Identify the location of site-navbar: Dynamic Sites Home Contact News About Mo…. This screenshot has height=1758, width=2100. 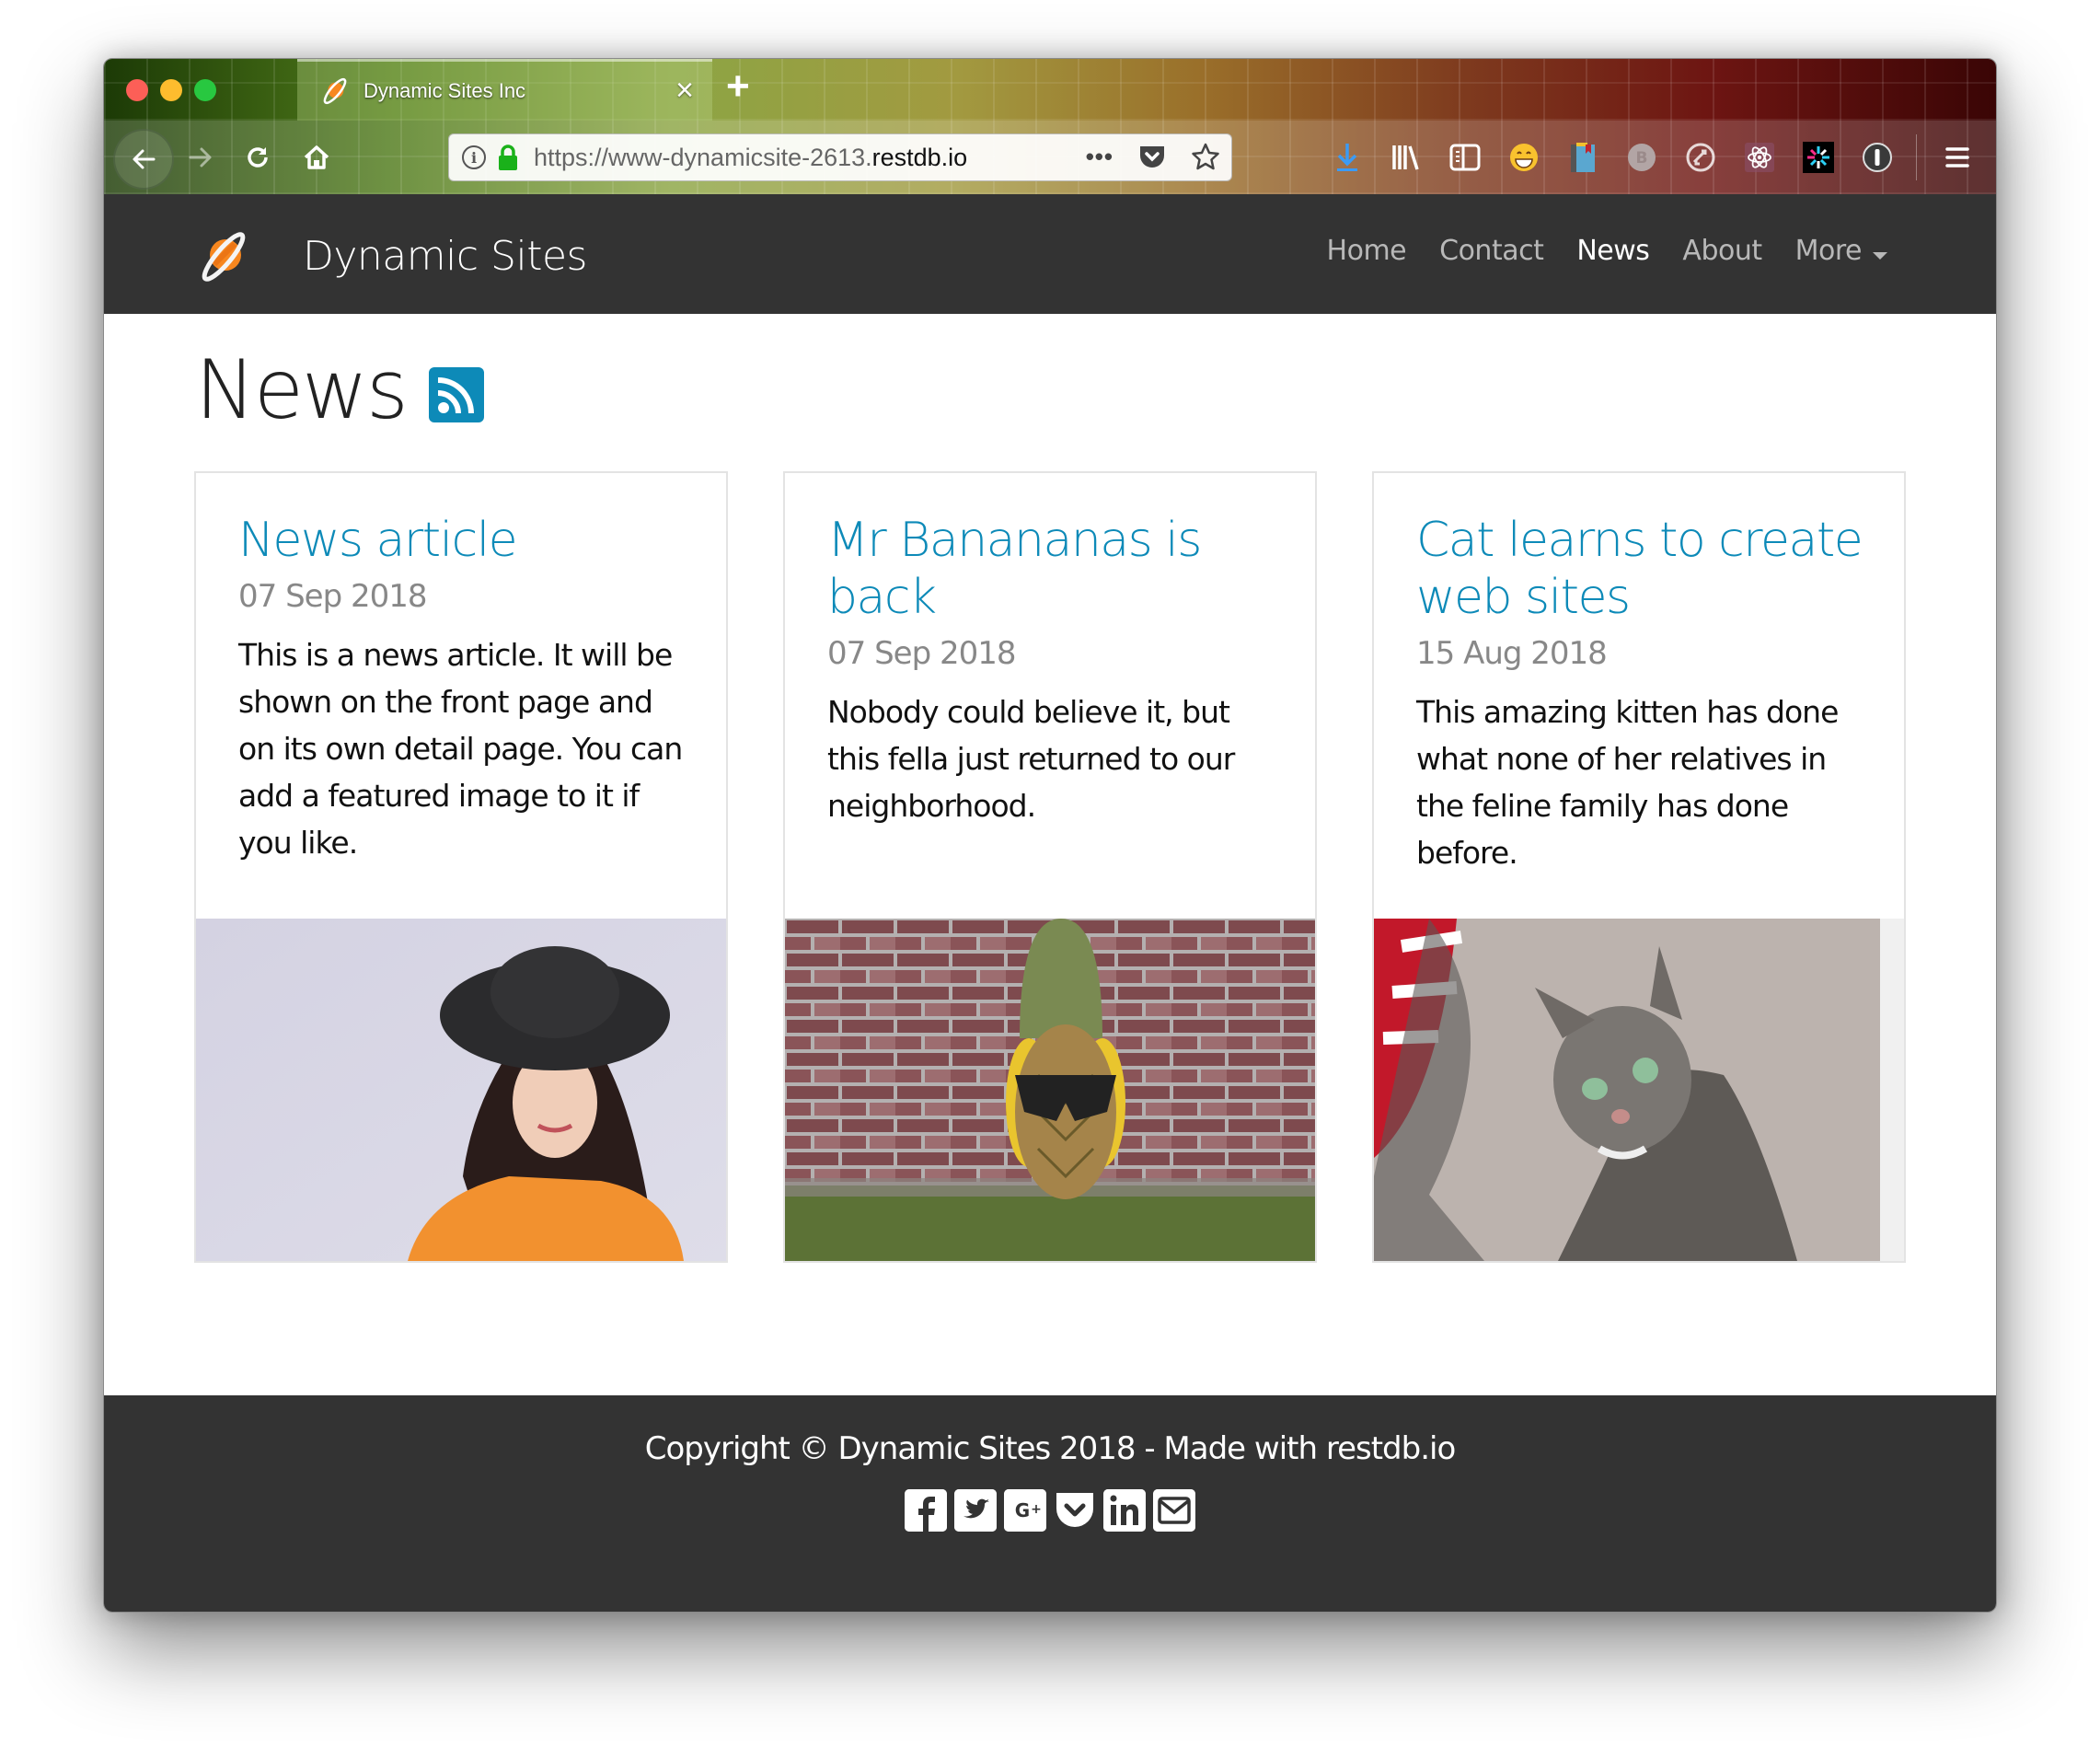
(1050, 254).